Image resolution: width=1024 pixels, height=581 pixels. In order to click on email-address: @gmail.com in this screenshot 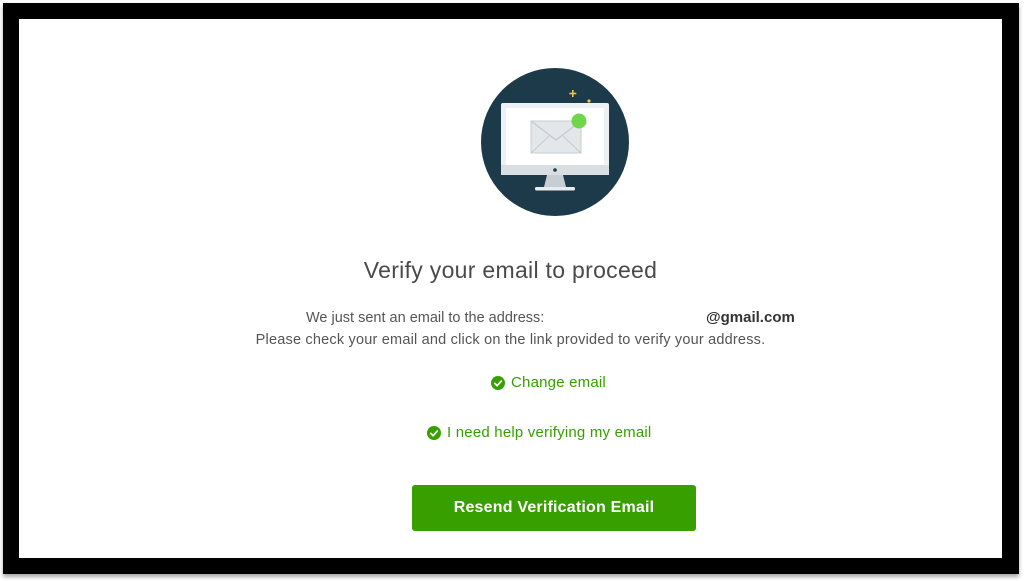, I will do `click(750, 317)`.